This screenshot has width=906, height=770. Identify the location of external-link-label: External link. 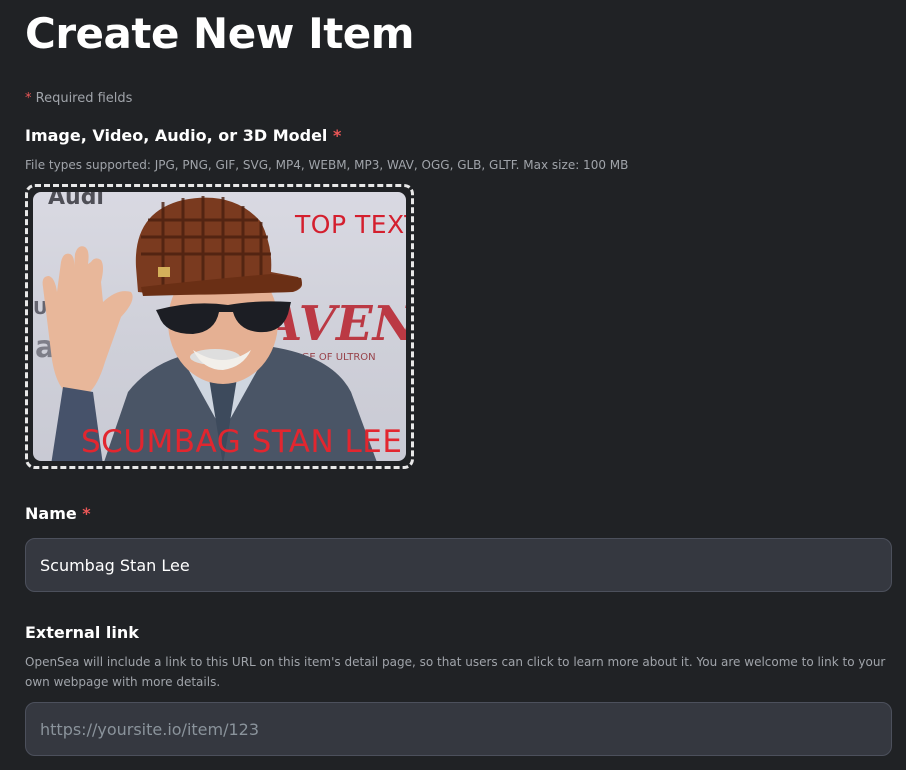
(82, 632).